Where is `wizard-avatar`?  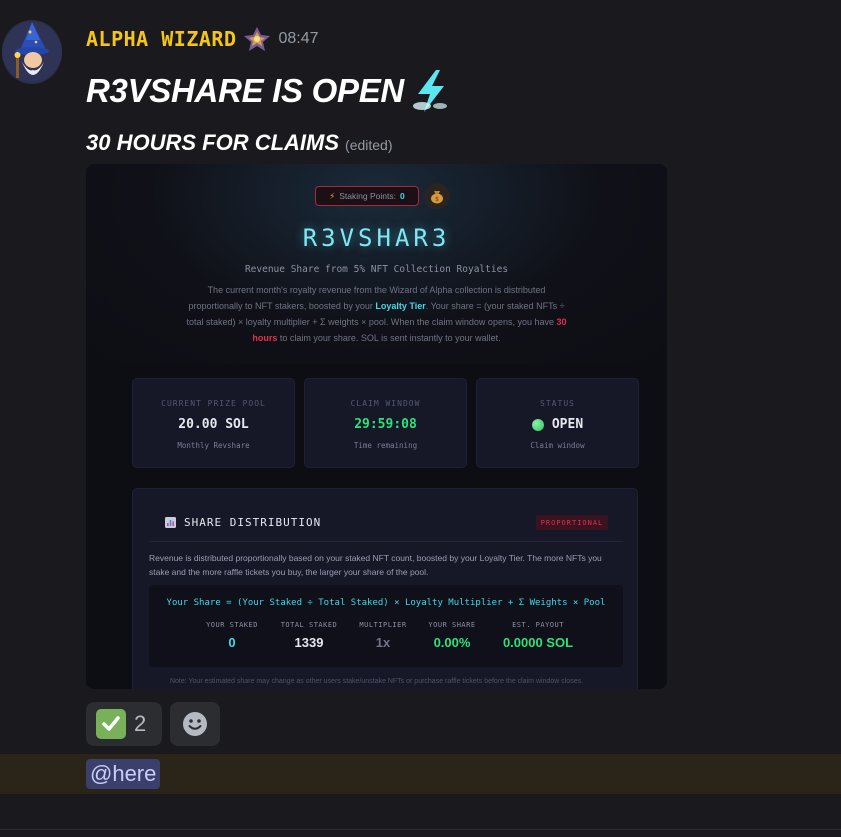
wizard-avatar is located at coordinates (32, 52).